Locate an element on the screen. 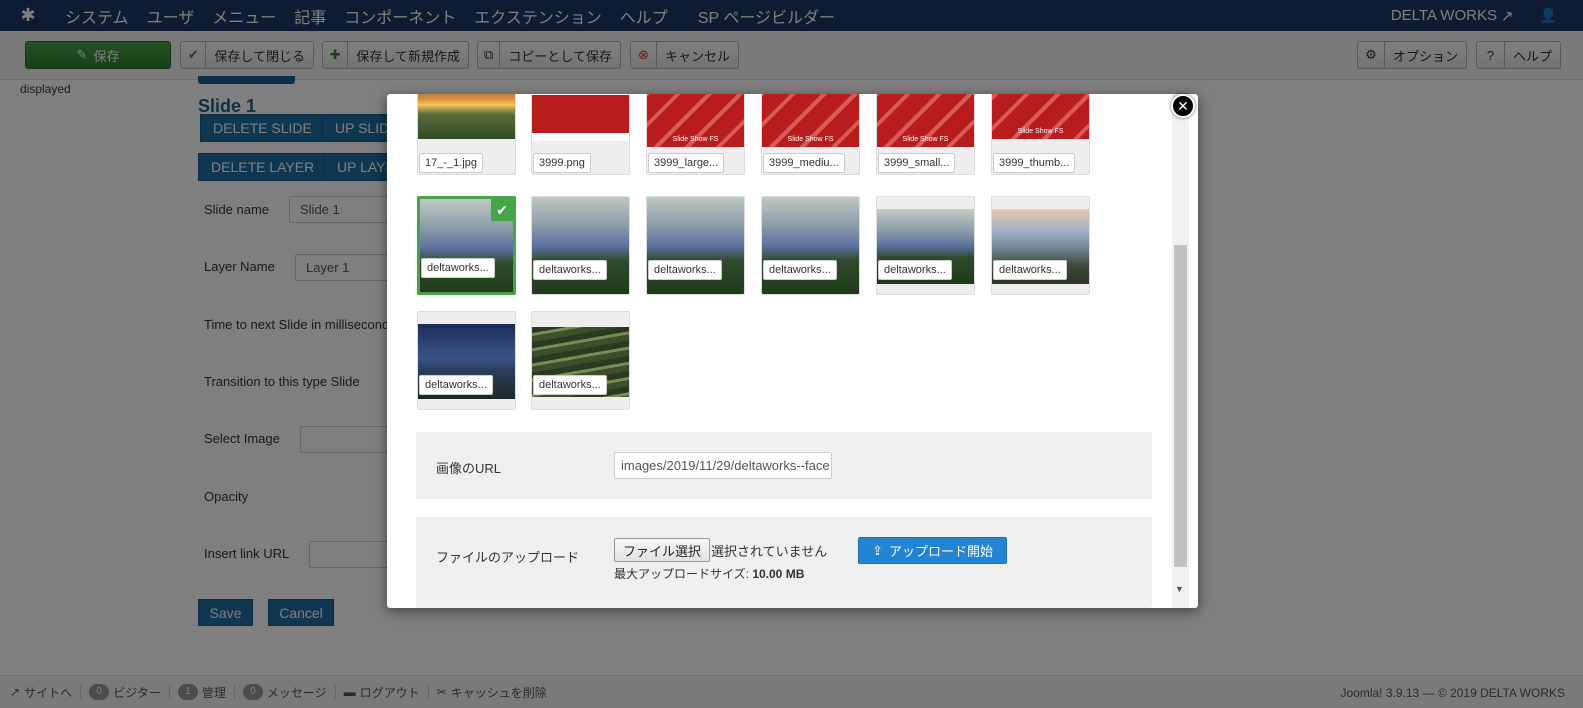  modal-close-icon: ✕ is located at coordinates (1183, 106).